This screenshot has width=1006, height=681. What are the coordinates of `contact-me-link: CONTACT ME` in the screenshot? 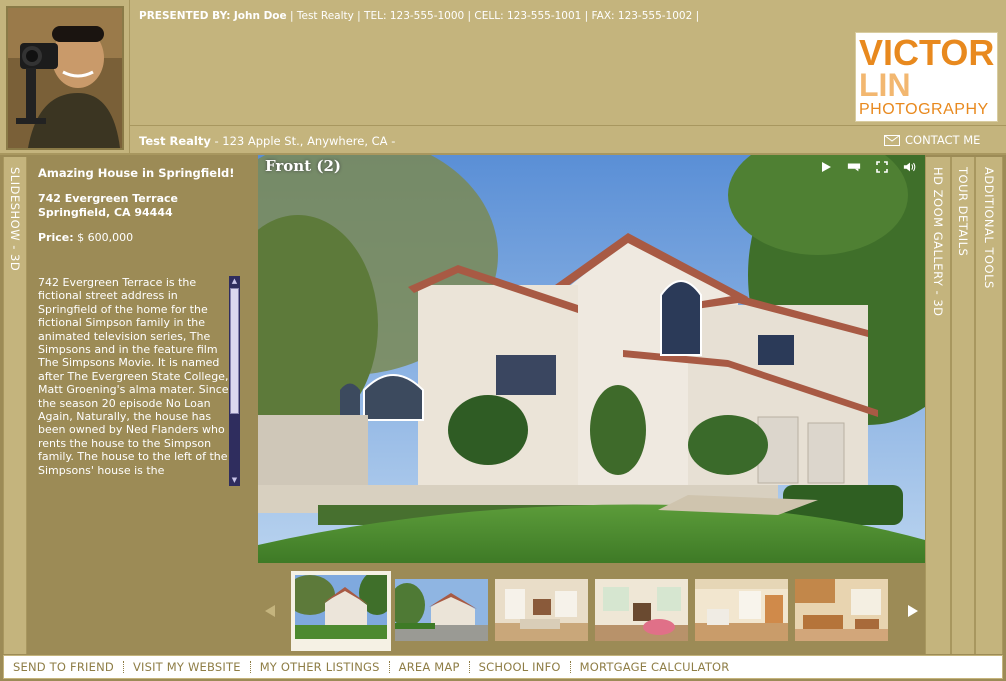 It's located at (932, 140).